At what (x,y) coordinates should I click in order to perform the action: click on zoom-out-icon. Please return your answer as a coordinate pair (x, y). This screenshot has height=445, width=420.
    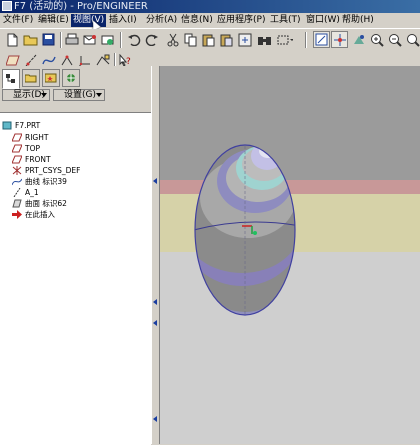
    Looking at the image, I should click on (394, 39).